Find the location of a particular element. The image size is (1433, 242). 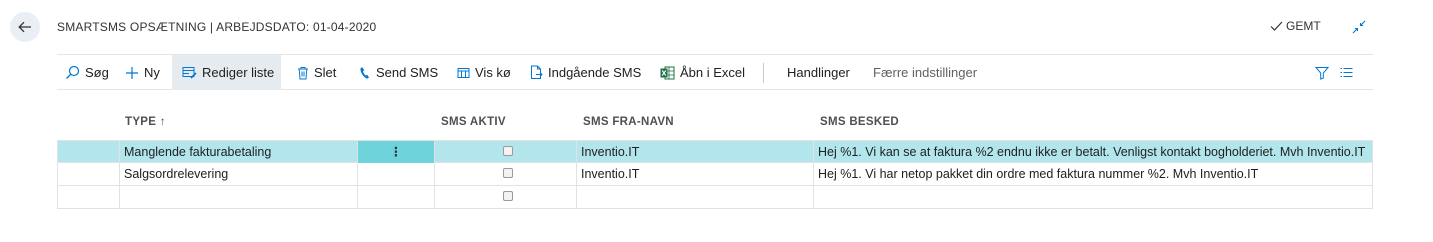

back-arrow-icon is located at coordinates (24, 27).